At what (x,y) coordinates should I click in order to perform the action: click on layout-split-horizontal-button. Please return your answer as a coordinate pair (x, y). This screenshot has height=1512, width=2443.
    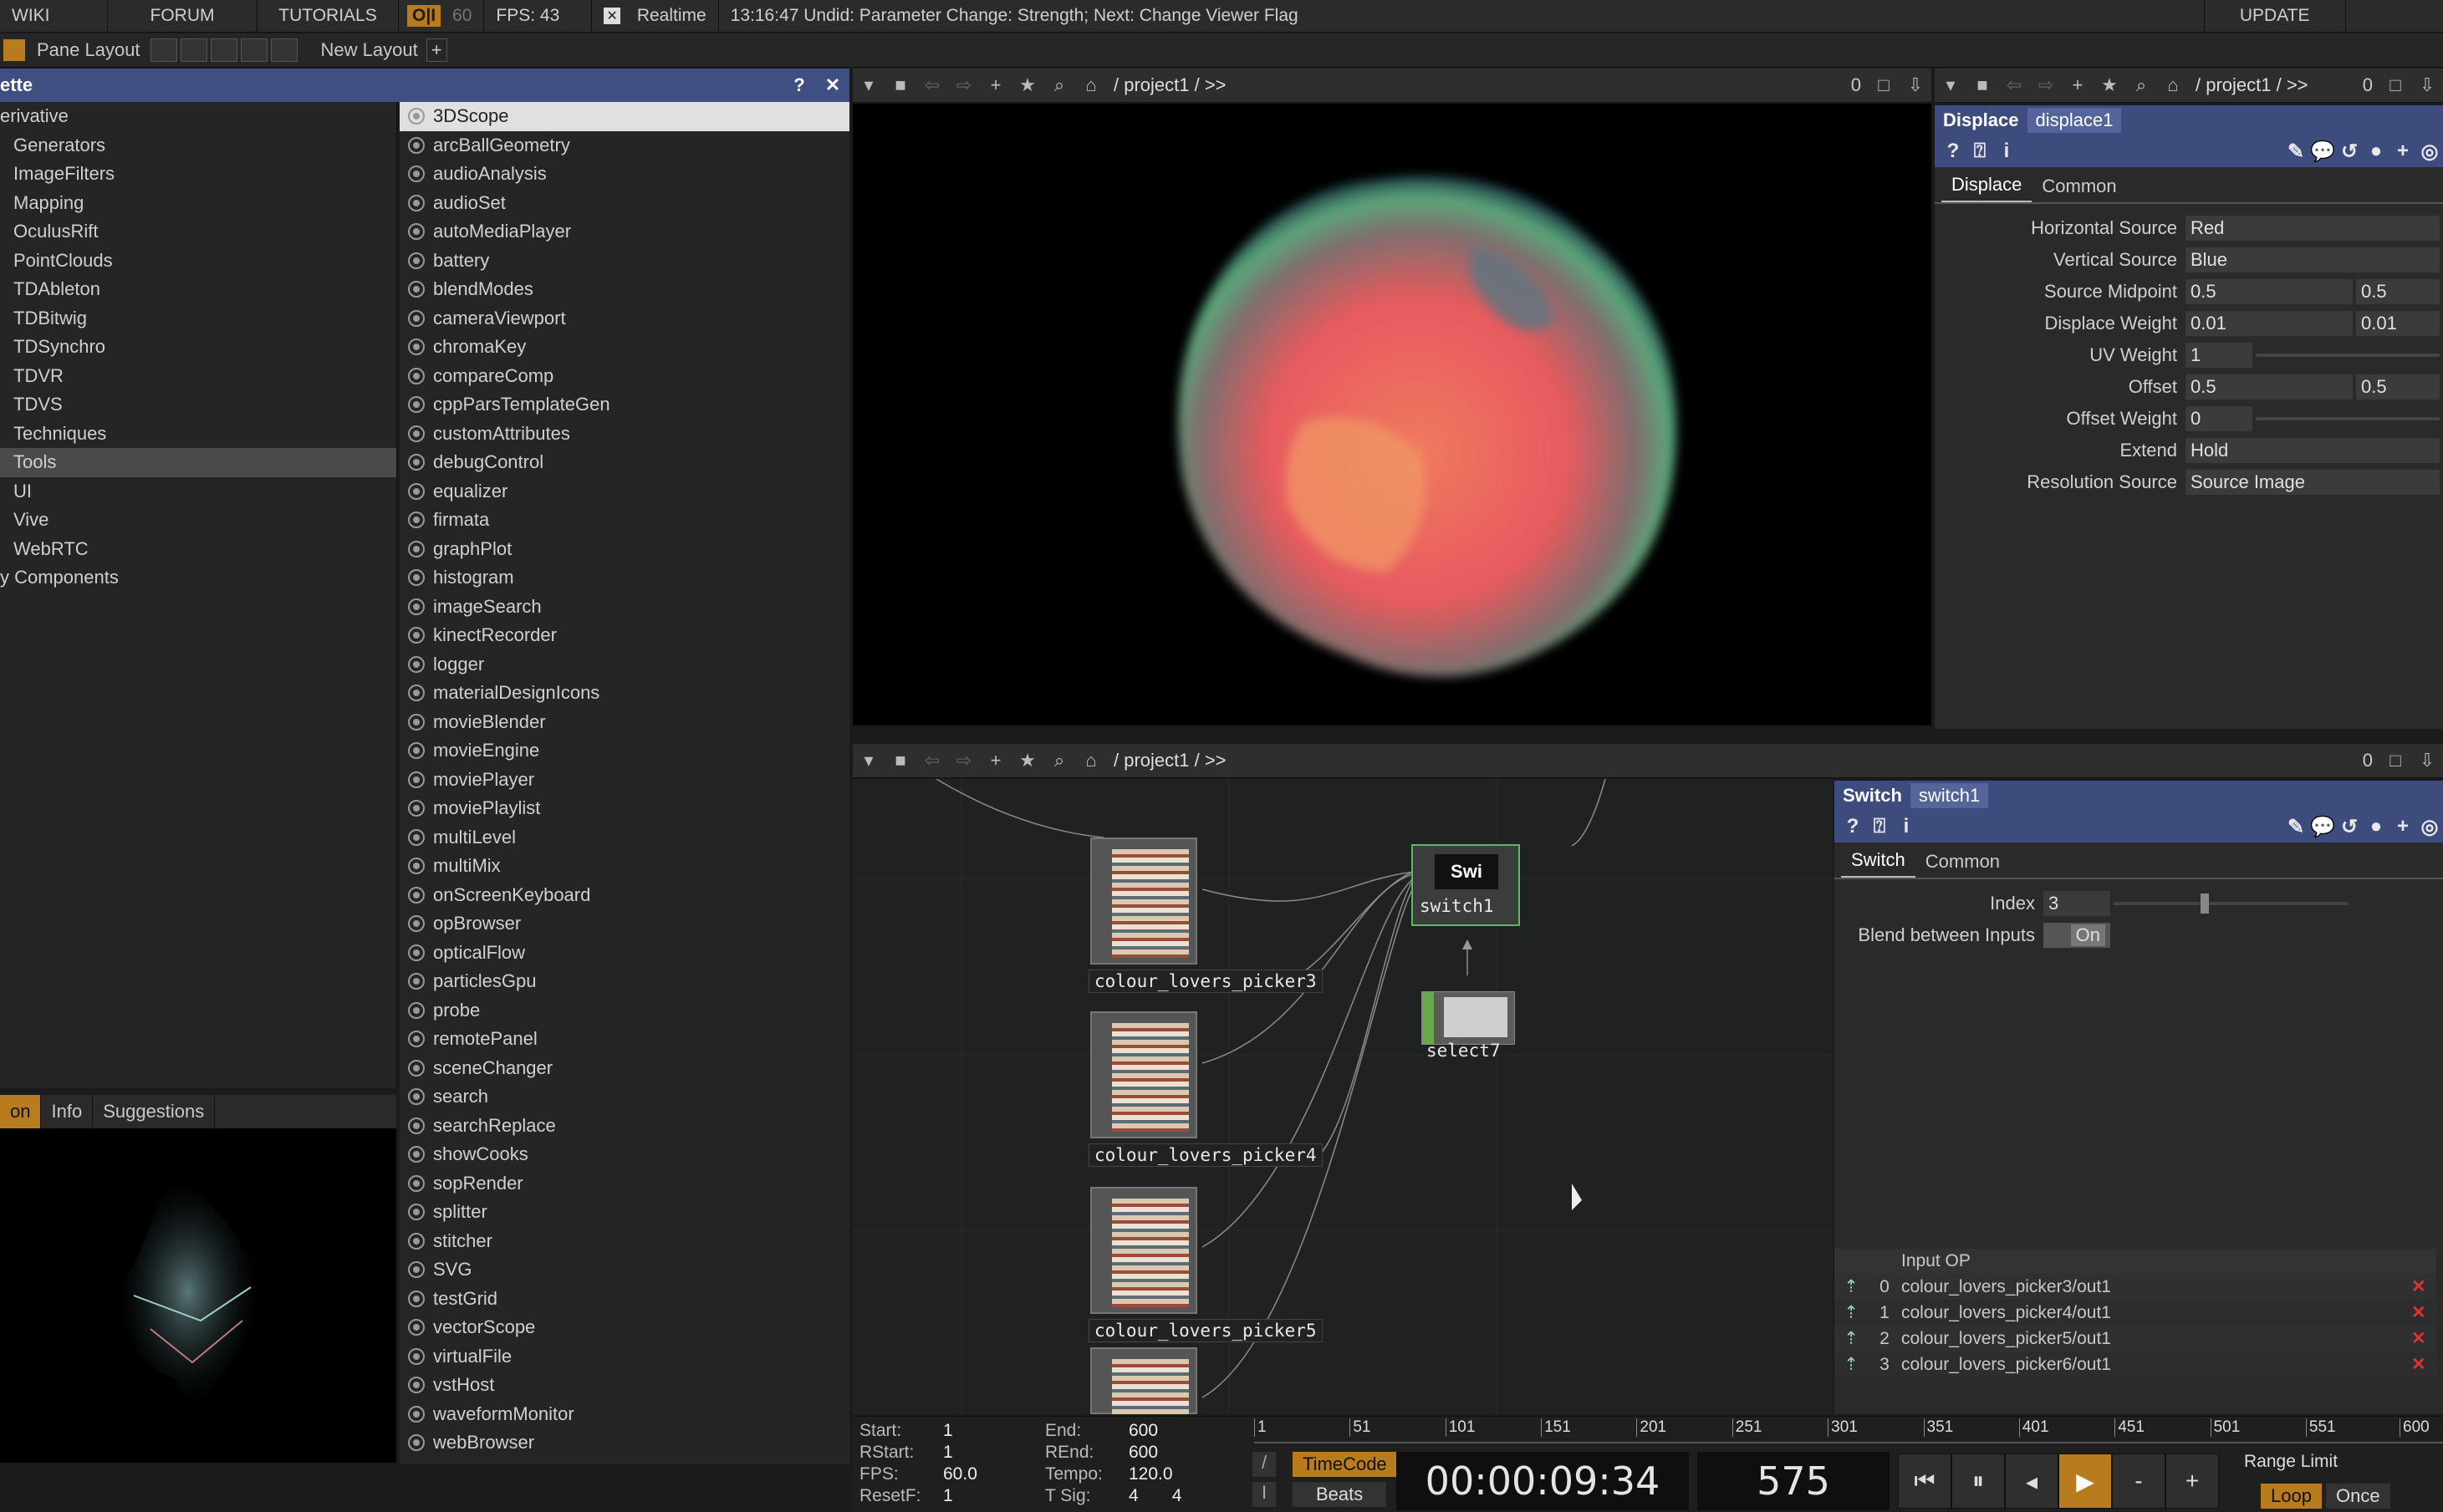
    Looking at the image, I should click on (223, 50).